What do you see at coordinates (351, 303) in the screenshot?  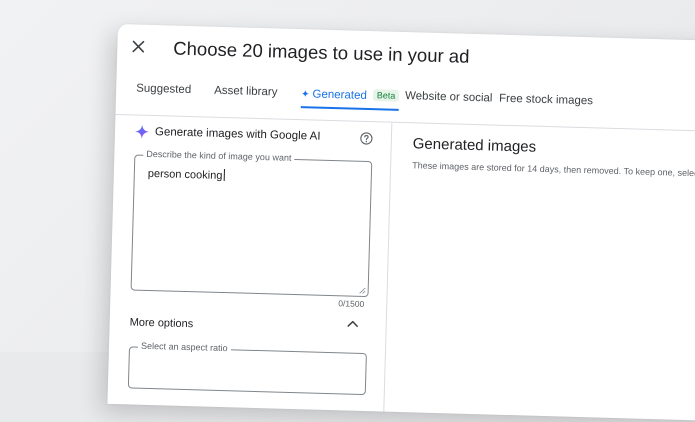 I see `character-counter: 0/1500` at bounding box center [351, 303].